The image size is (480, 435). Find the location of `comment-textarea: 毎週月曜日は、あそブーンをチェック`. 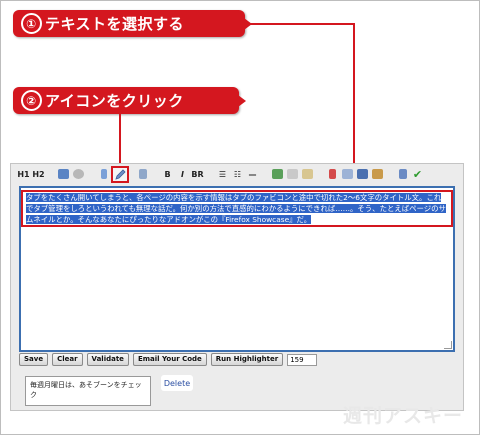

comment-textarea: 毎週月曜日は、あそブーンをチェック is located at coordinates (88, 391).